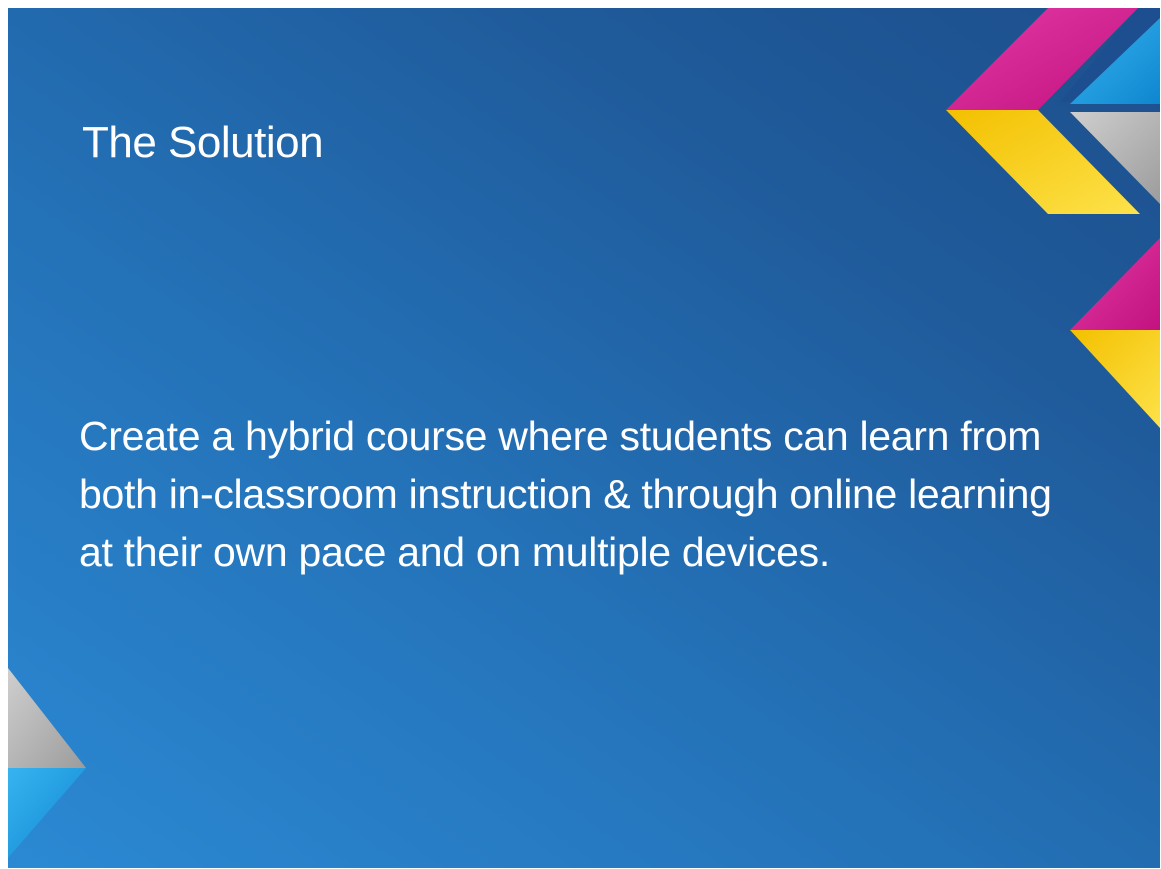  I want to click on gray-triangle-left, so click(47, 718).